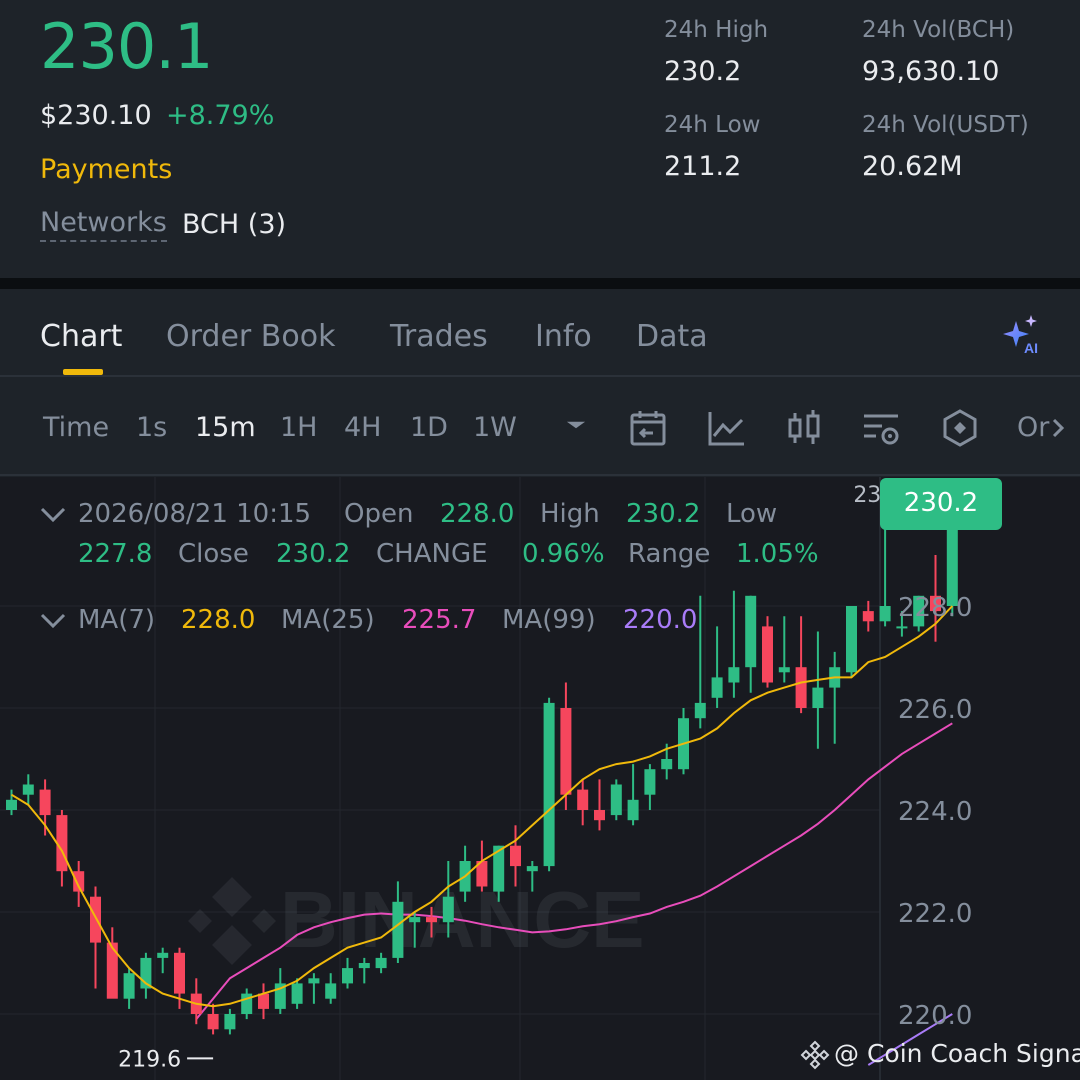  Describe the element at coordinates (576, 428) in the screenshot. I see `dropdown-caret-icon` at that location.